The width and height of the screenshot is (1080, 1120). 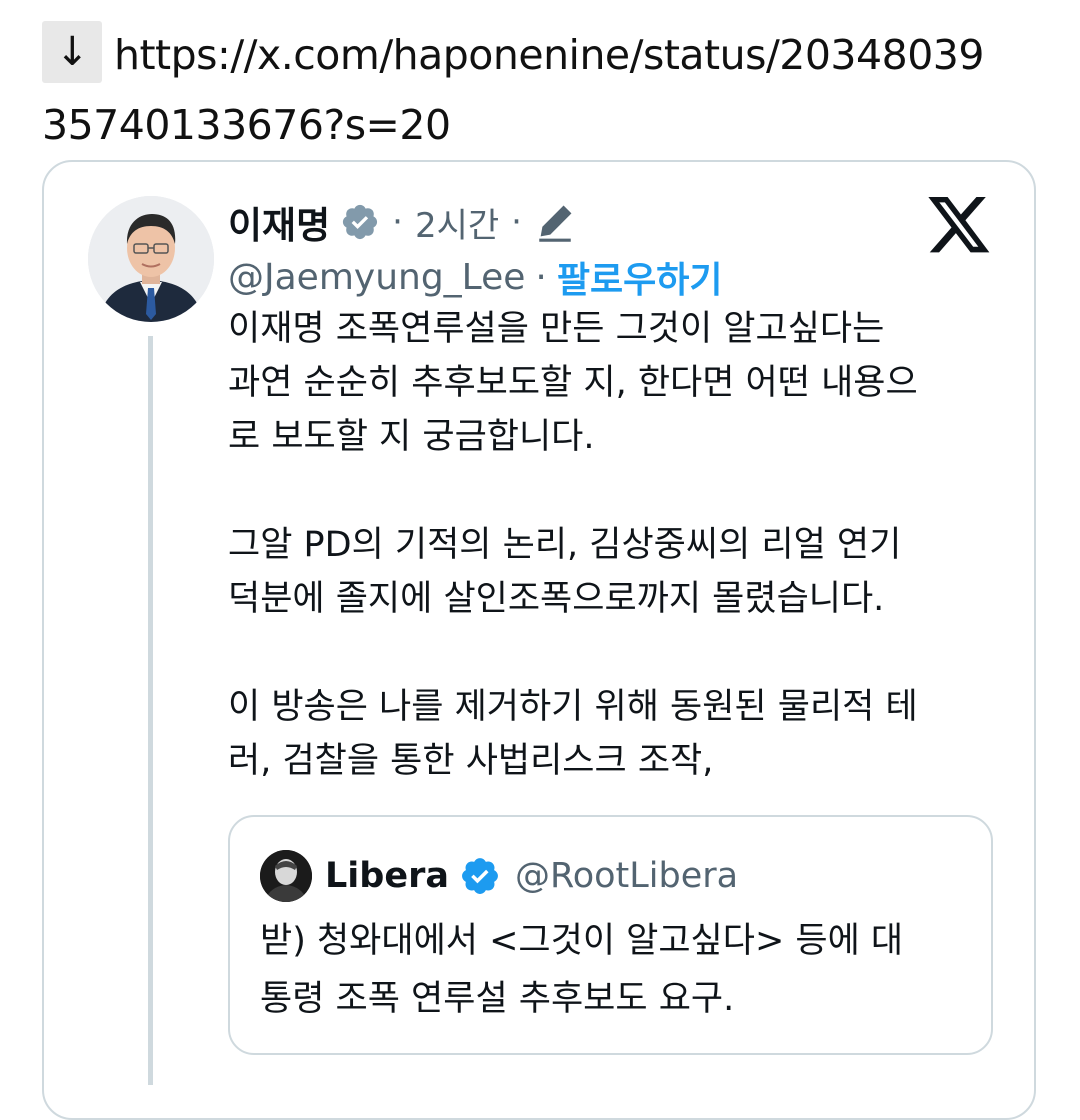 I want to click on author-portrait-icon, so click(x=151, y=259).